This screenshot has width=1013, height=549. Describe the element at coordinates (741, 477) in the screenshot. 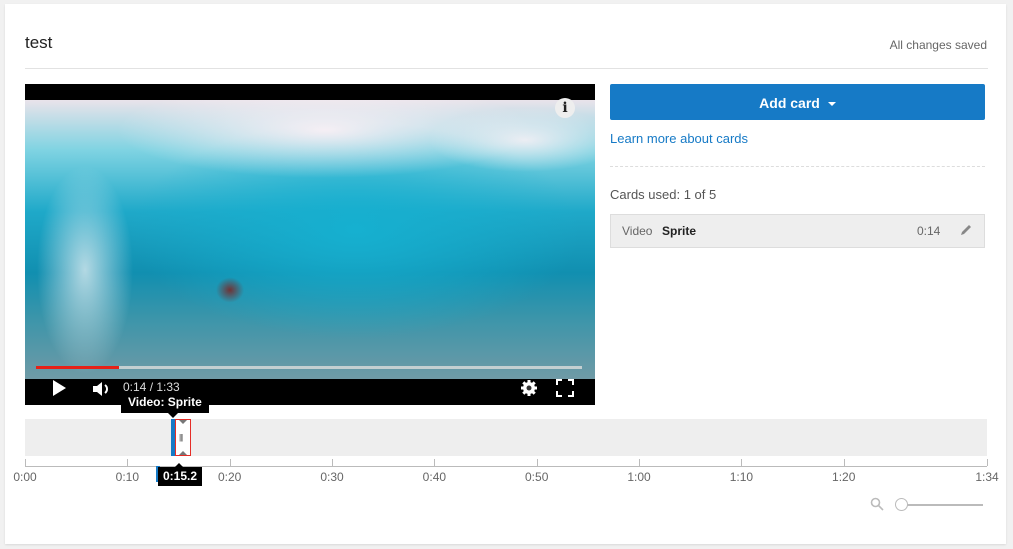

I see `timeline-tick-label: 1:10` at that location.